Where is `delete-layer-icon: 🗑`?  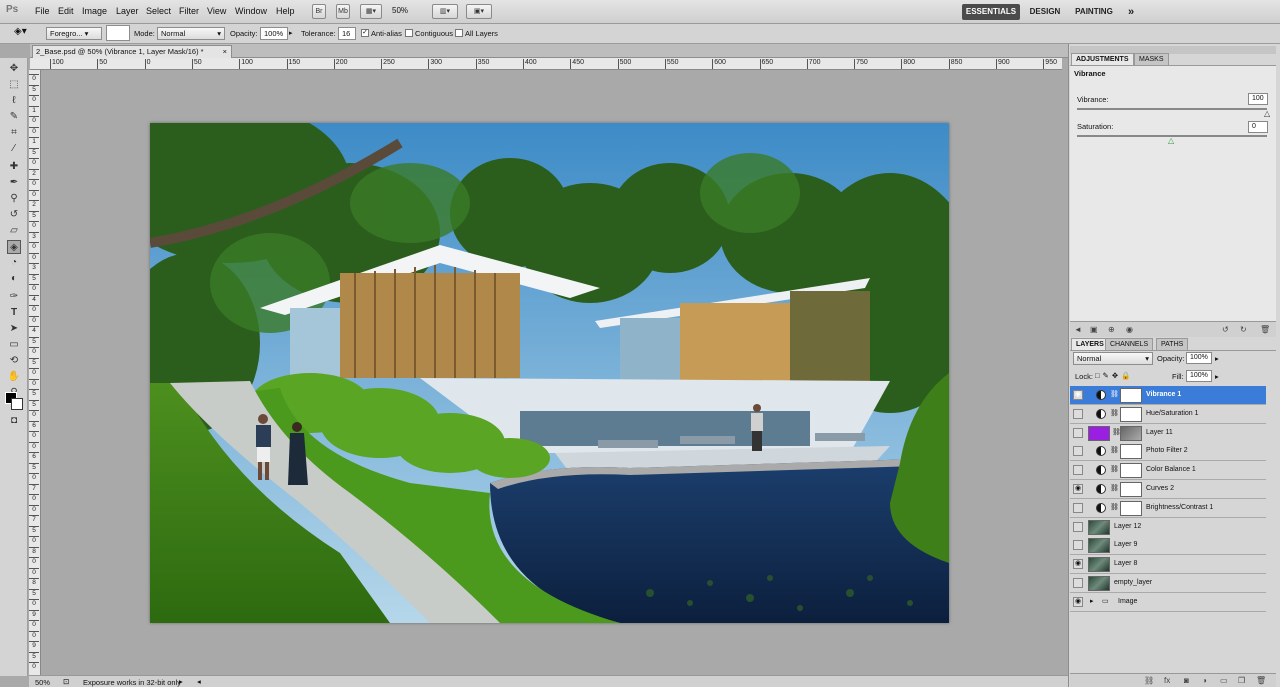 delete-layer-icon: 🗑 is located at coordinates (1261, 680).